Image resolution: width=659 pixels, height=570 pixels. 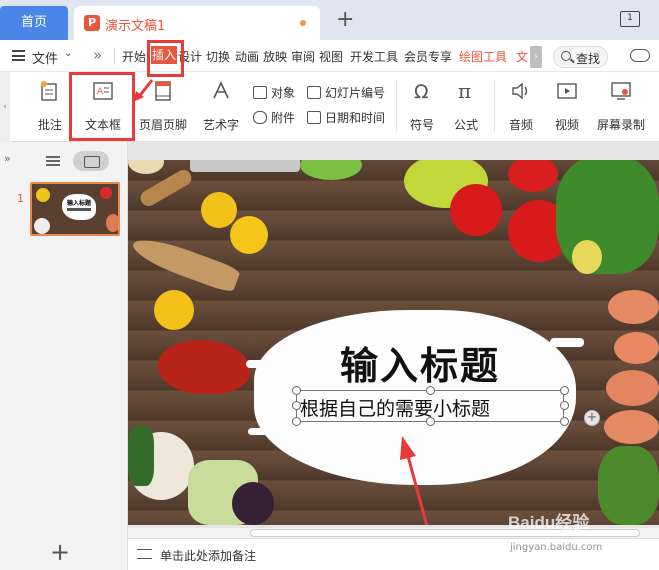 What do you see at coordinates (346, 117) in the screenshot?
I see `datetime-button: 日期和时间` at bounding box center [346, 117].